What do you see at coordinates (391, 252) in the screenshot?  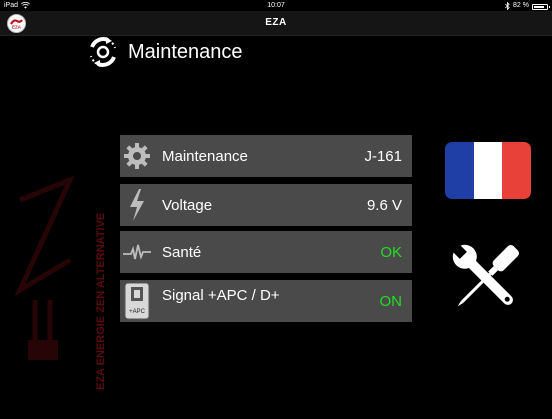 I see `row-value: OK` at bounding box center [391, 252].